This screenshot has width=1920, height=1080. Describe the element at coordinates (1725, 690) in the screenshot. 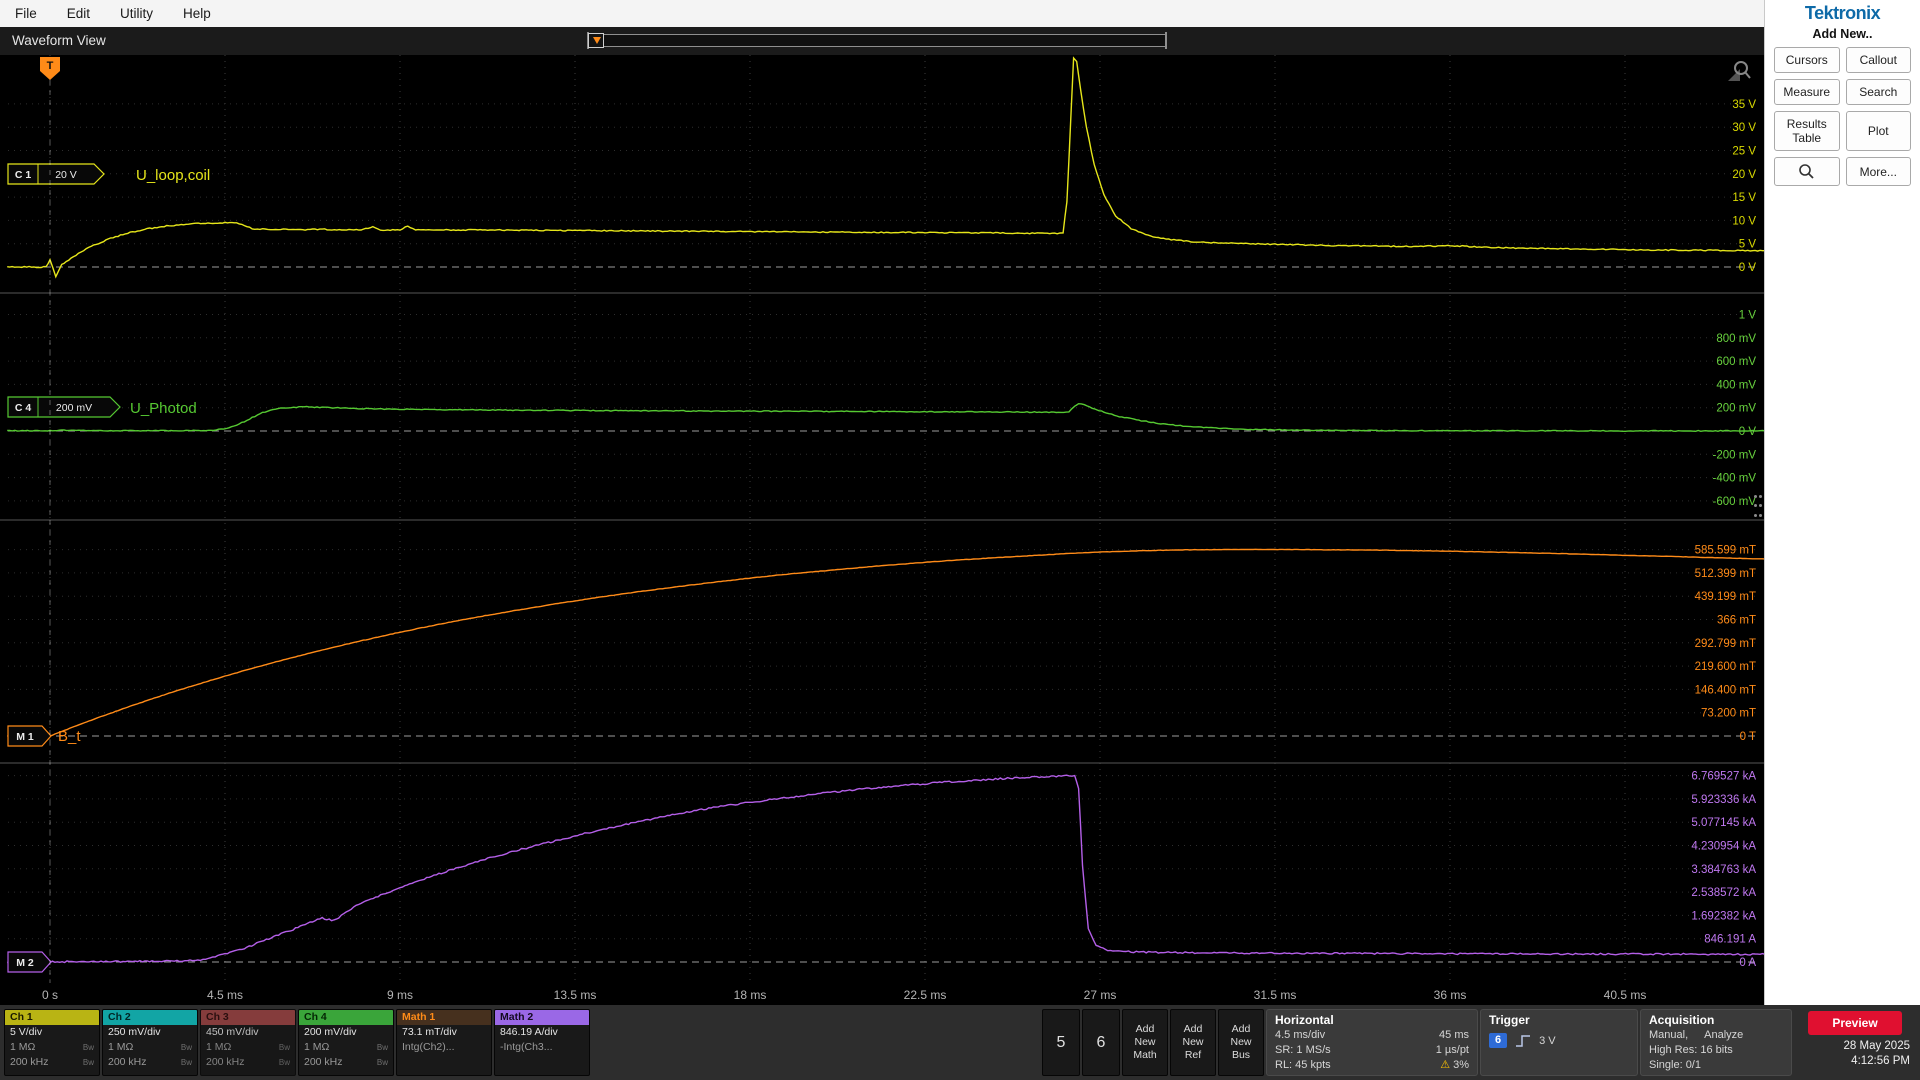

I see `math1-tick-label: 146.400 mT` at that location.